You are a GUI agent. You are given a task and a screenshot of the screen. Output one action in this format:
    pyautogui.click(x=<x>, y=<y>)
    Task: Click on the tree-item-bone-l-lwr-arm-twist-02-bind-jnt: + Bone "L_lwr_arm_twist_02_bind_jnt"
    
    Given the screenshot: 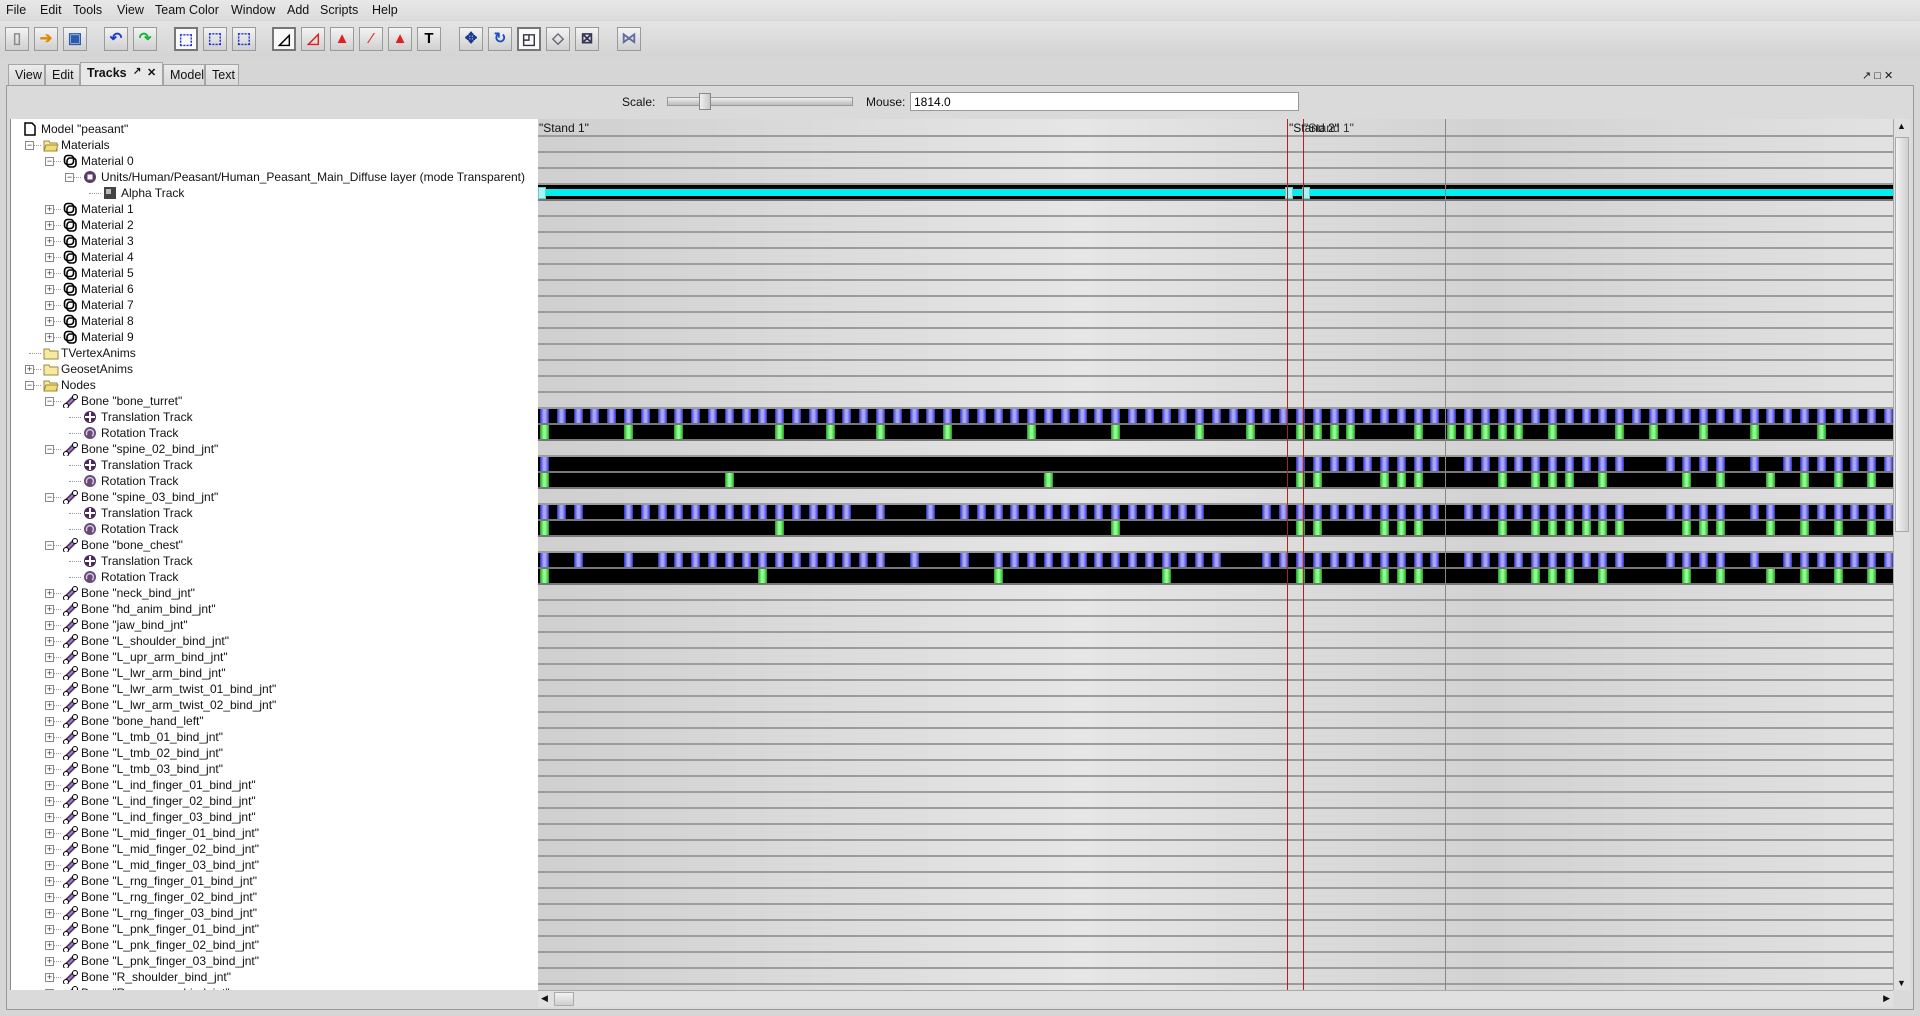 What is the action you would take?
    pyautogui.click(x=274, y=705)
    